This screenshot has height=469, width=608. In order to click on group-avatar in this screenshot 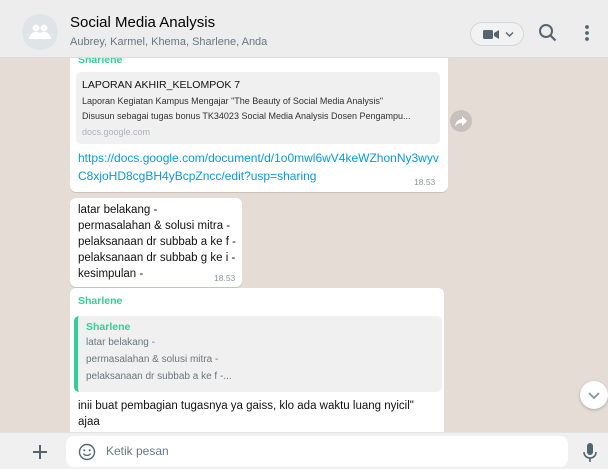, I will do `click(40, 32)`.